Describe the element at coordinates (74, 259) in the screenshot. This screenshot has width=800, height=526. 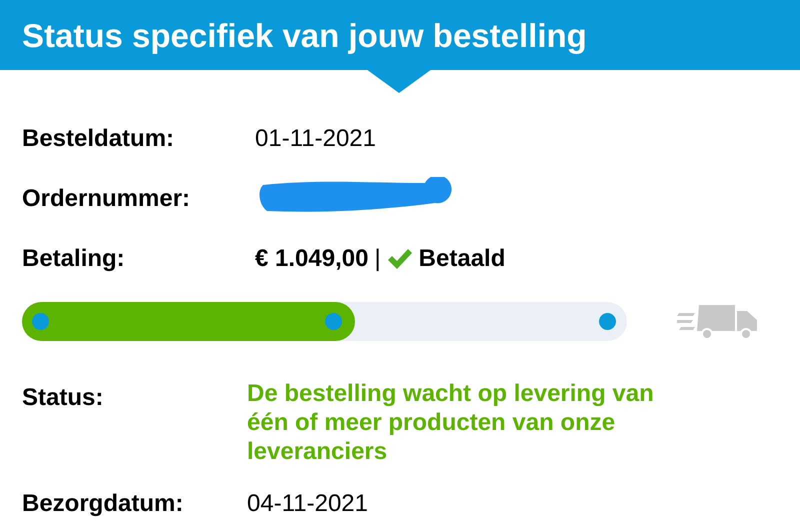
I see `field-label: Betaling:` at that location.